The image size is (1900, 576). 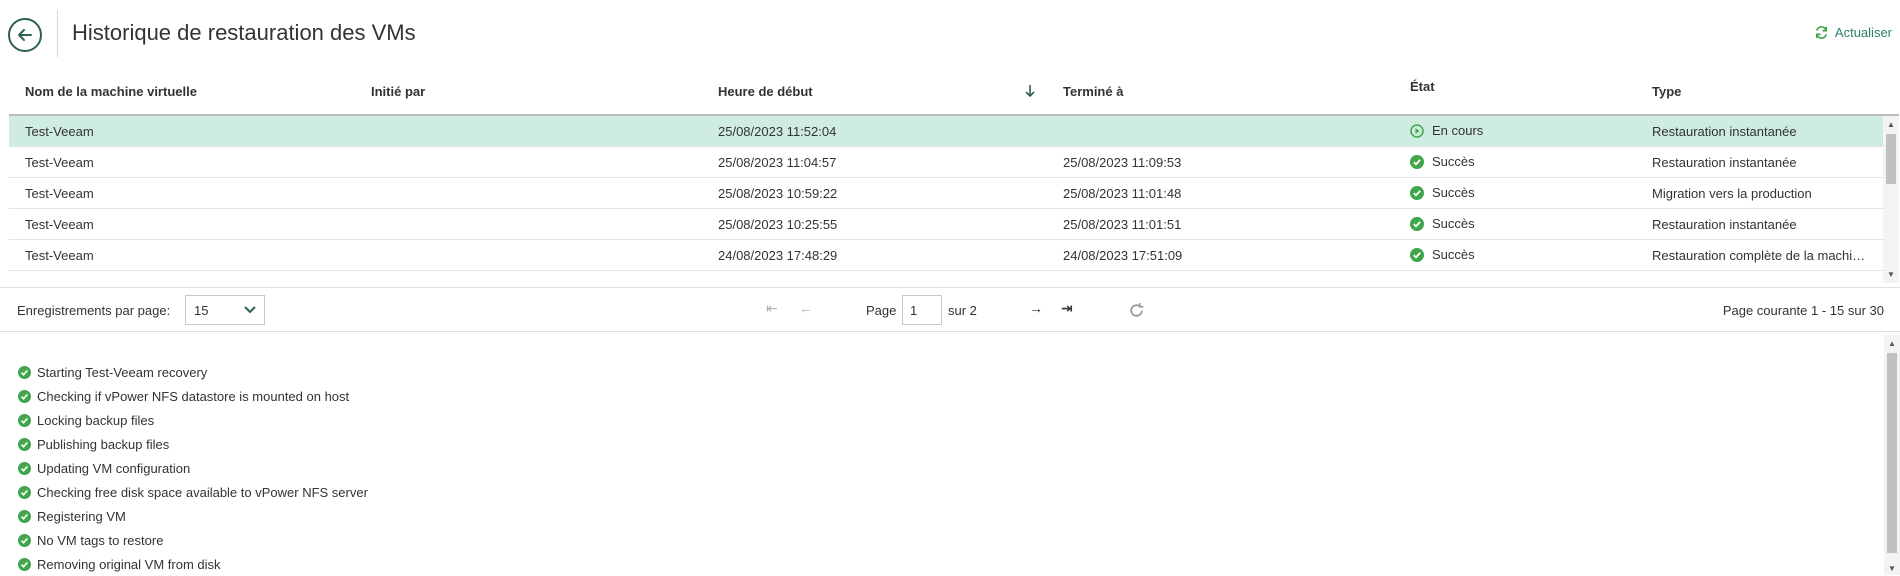 I want to click on column-header-vm-name: Nom de la machine virtuelle, so click(x=111, y=91).